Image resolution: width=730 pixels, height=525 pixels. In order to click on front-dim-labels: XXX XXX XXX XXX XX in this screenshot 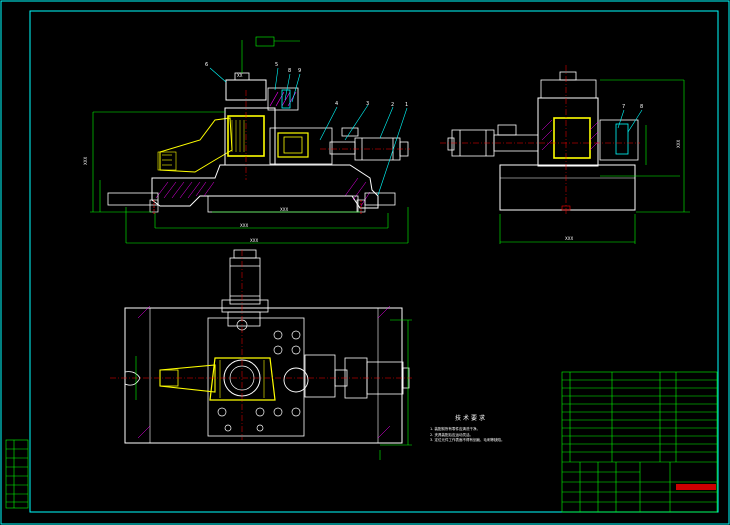, I will do `click(185, 158)`.